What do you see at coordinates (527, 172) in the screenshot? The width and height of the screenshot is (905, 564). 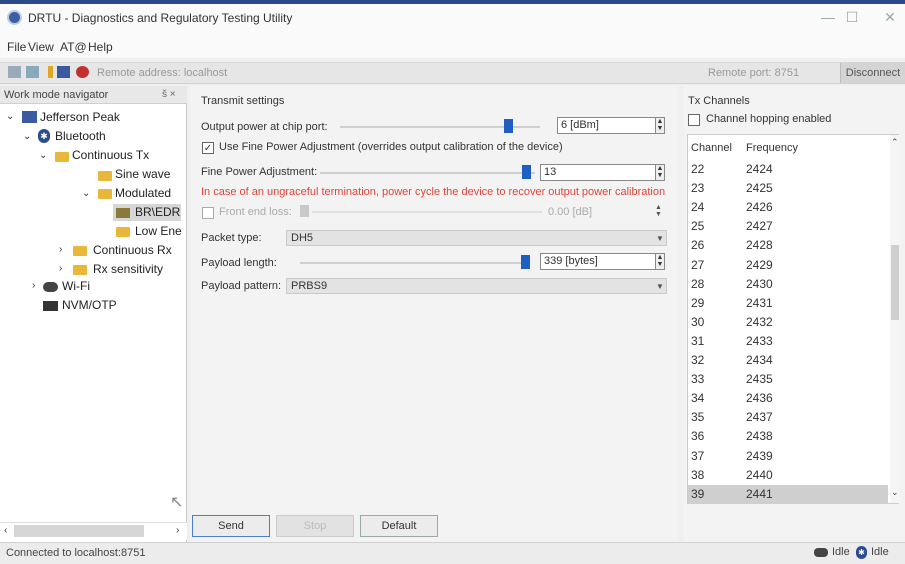 I see `fine-power-slider-thumb` at bounding box center [527, 172].